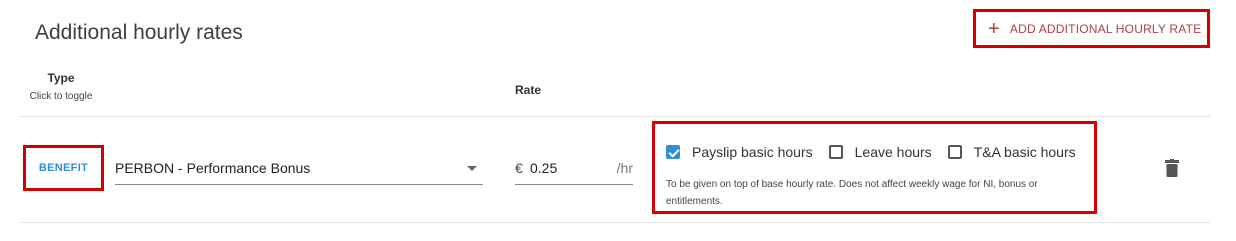 This screenshot has height=241, width=1236. I want to click on delete-rate-button, so click(1172, 168).